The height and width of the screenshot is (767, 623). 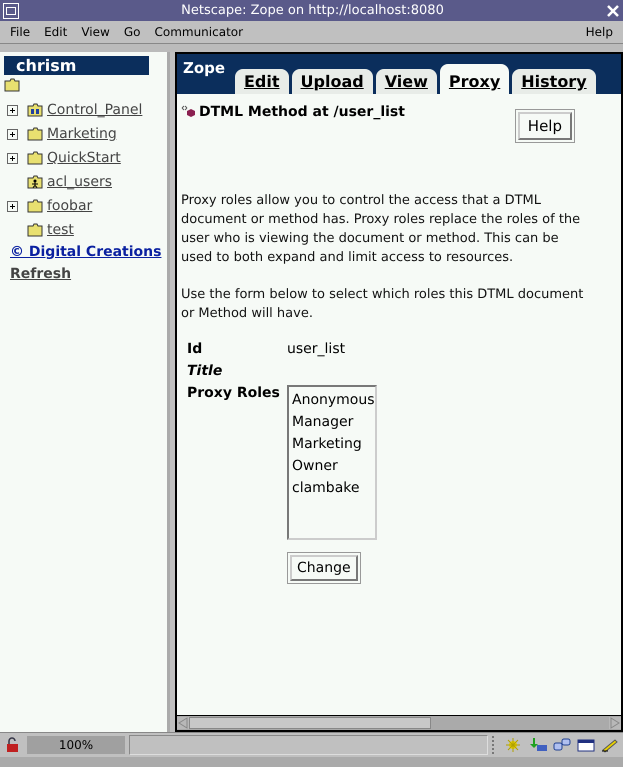 I want to click on menu-item: File, so click(x=20, y=32).